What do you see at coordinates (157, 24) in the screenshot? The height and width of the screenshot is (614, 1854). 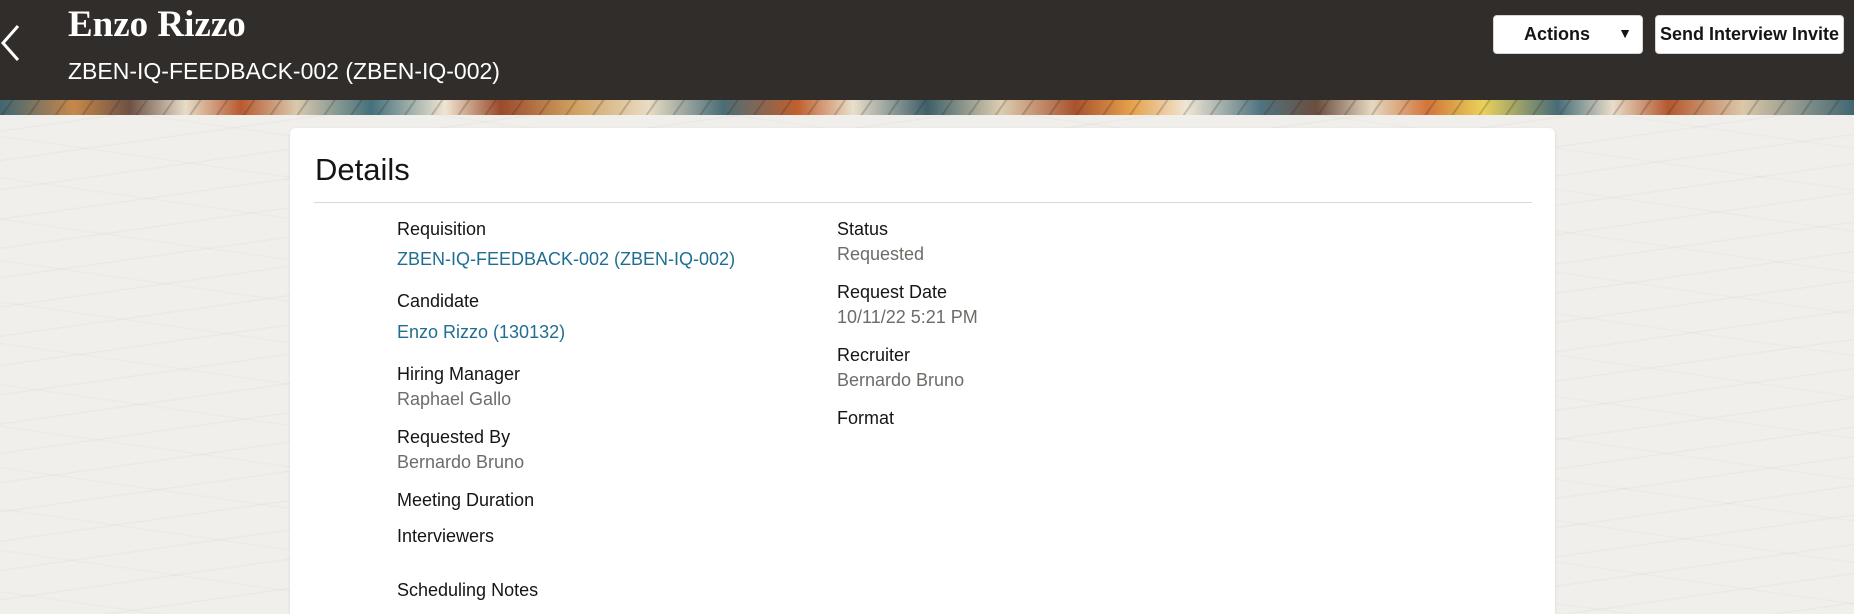 I see `page-title: Enzo Rizzo` at bounding box center [157, 24].